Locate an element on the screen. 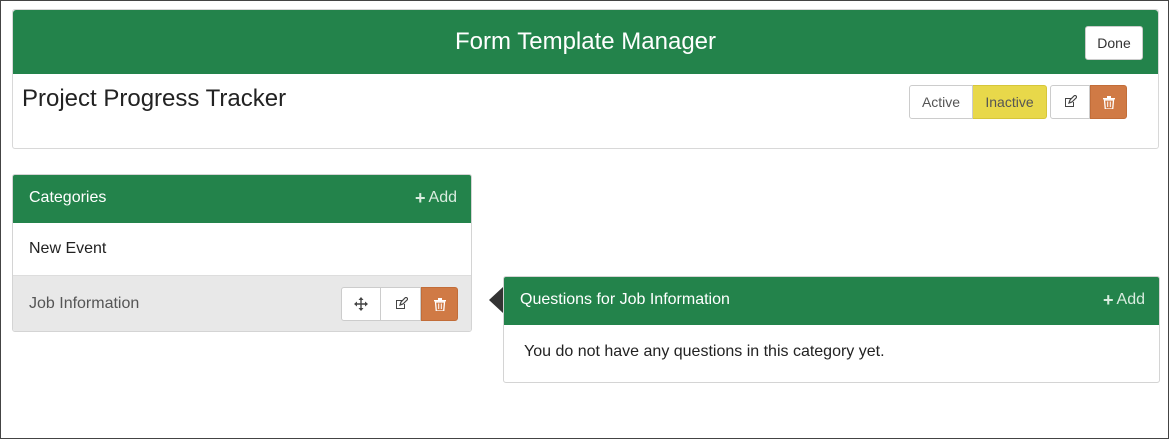 This screenshot has width=1169, height=439. category-actions is located at coordinates (399, 304).